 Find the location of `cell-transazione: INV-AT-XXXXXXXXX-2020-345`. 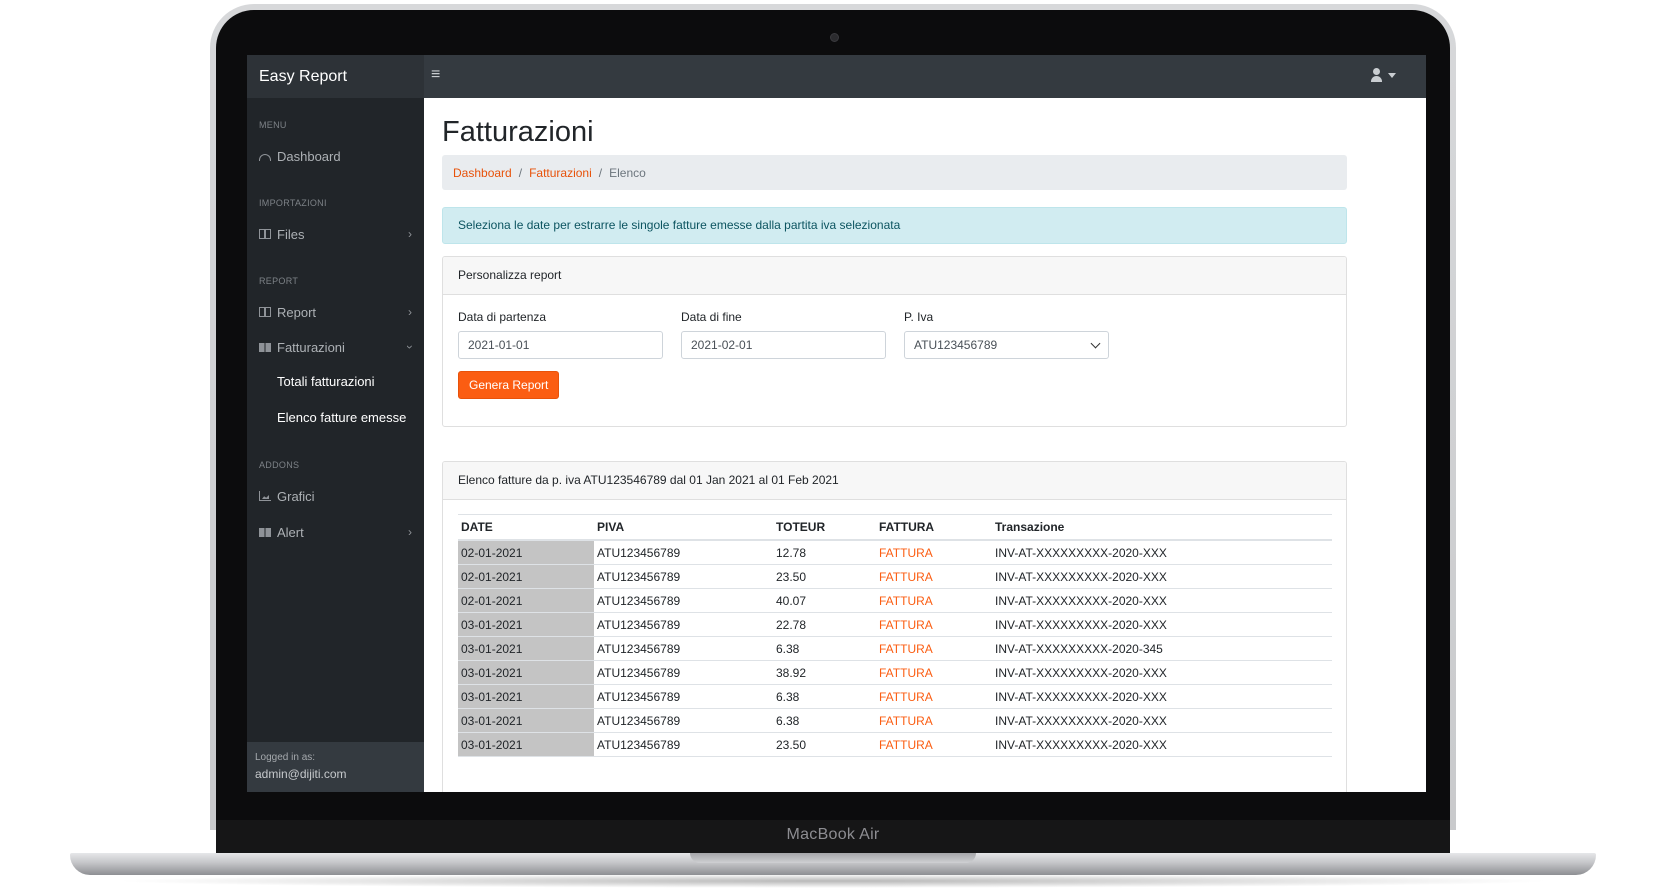

cell-transazione: INV-AT-XXXXXXXXX-2020-345 is located at coordinates (1162, 648).